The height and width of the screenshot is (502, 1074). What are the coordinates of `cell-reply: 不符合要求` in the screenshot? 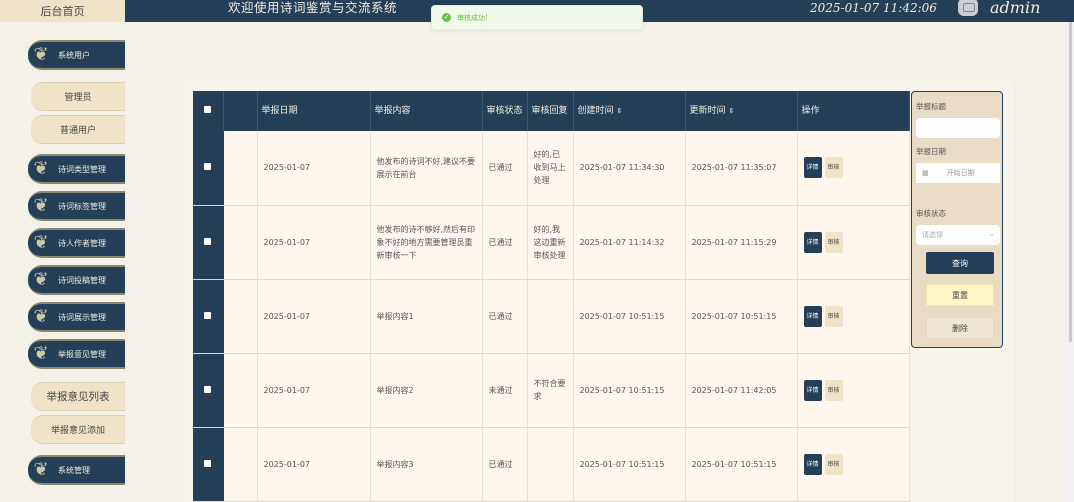 It's located at (550, 390).